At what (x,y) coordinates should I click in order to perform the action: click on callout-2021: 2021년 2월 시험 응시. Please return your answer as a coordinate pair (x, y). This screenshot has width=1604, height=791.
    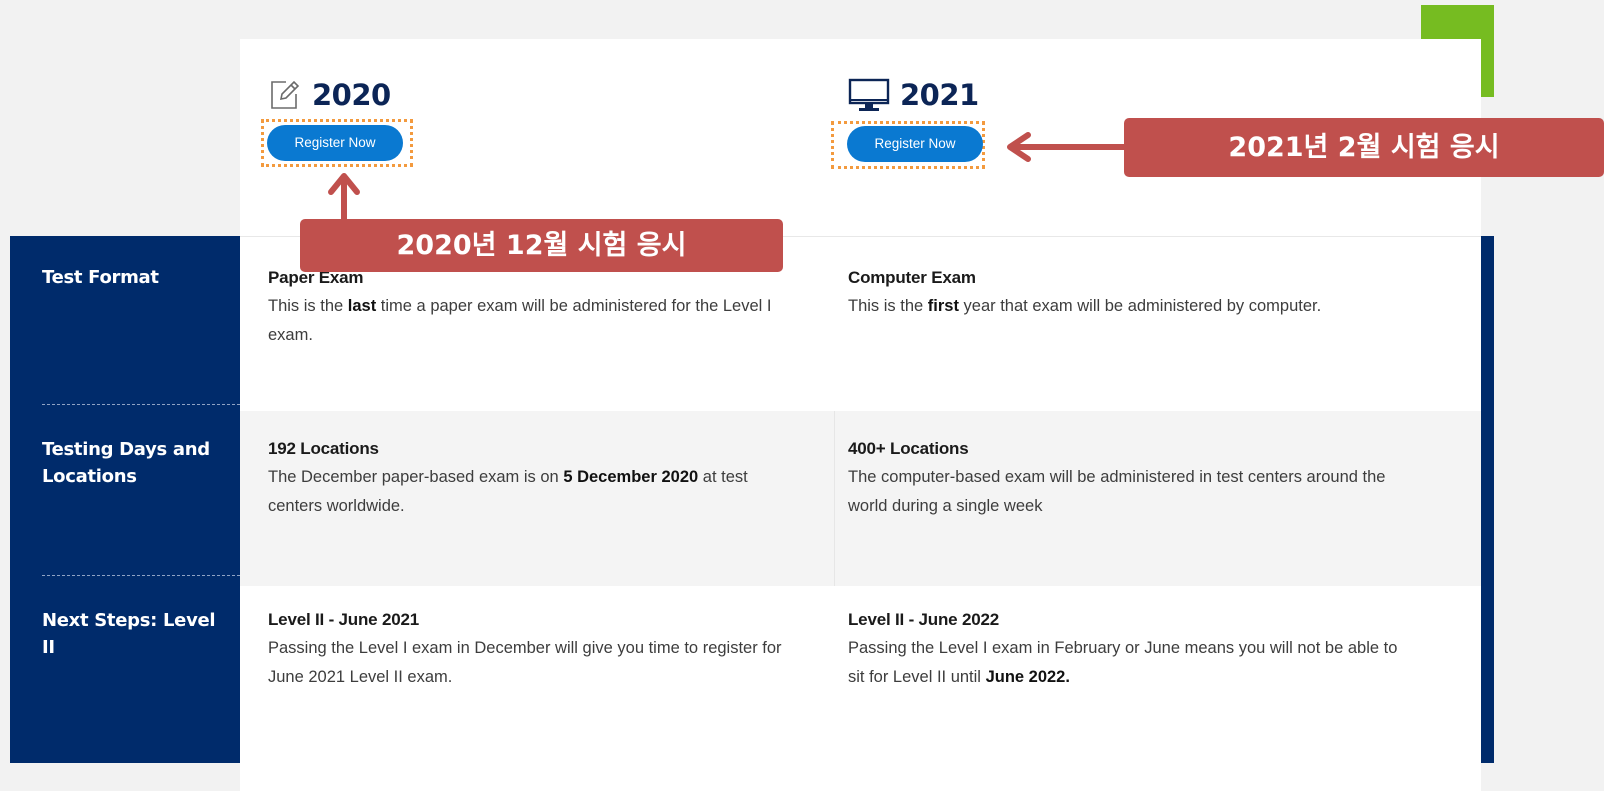
    Looking at the image, I should click on (1364, 147).